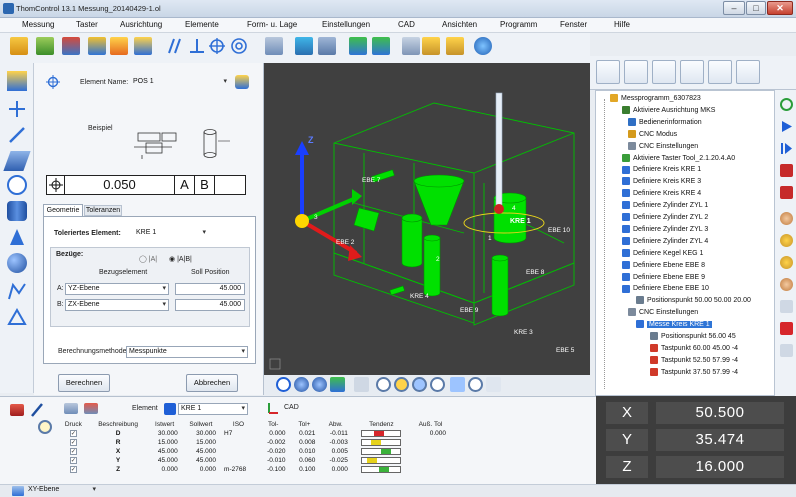  What do you see at coordinates (459, 24) in the screenshot?
I see `menu-ansichten: Ansichten` at bounding box center [459, 24].